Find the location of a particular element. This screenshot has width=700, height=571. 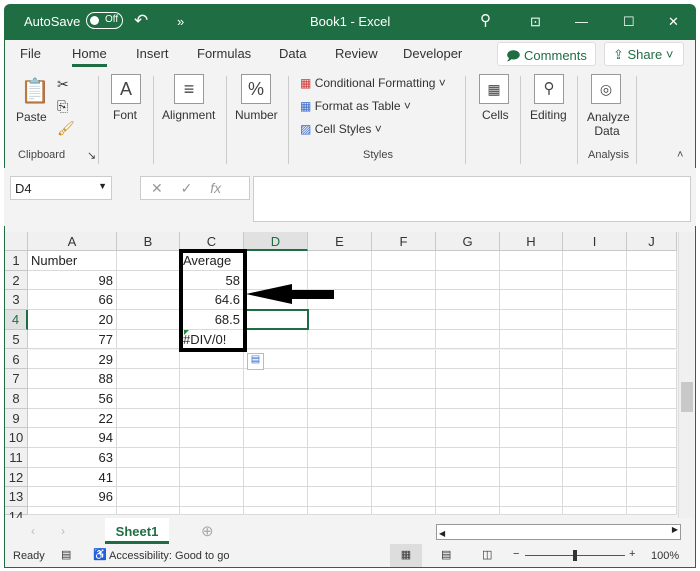

cell-a1: Number is located at coordinates (72, 261).